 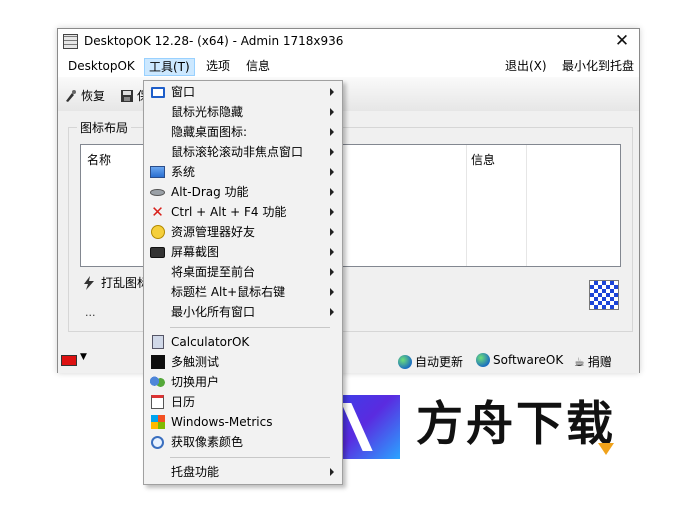 I want to click on donate-label: 捐赠, so click(x=599, y=362).